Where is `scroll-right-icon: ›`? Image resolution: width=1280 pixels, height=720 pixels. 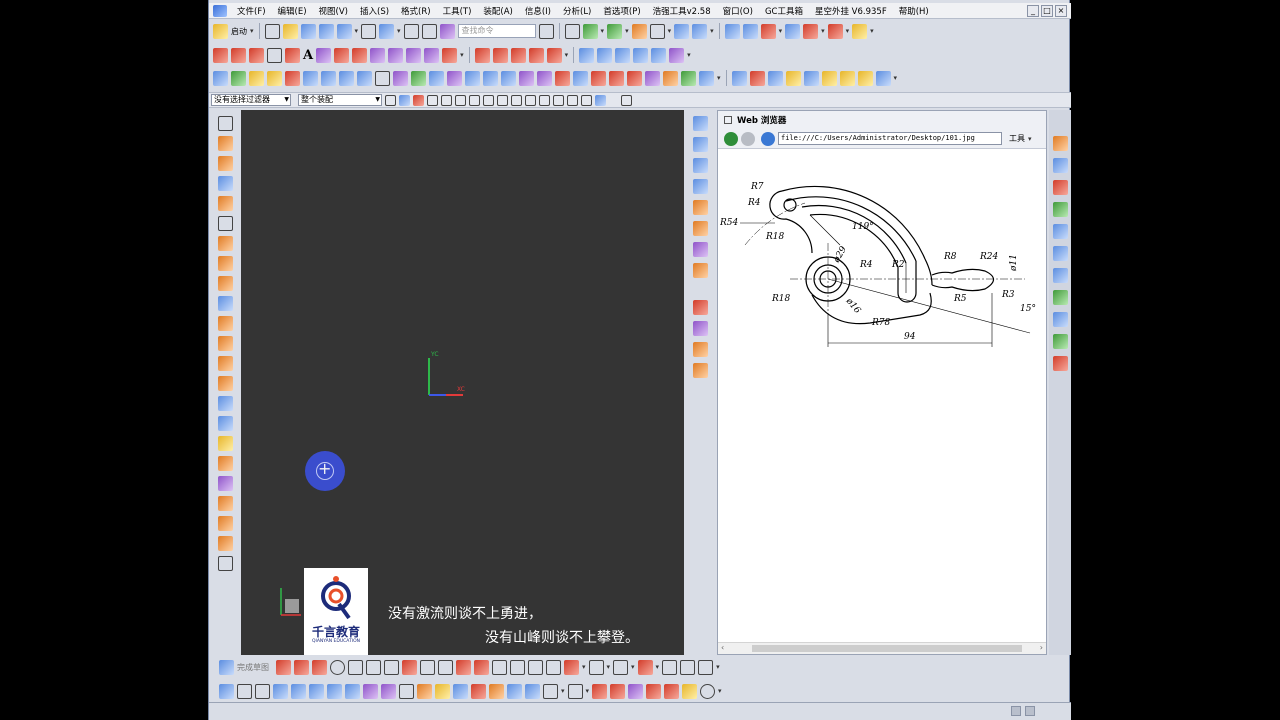
scroll-right-icon: › is located at coordinates (1041, 647).